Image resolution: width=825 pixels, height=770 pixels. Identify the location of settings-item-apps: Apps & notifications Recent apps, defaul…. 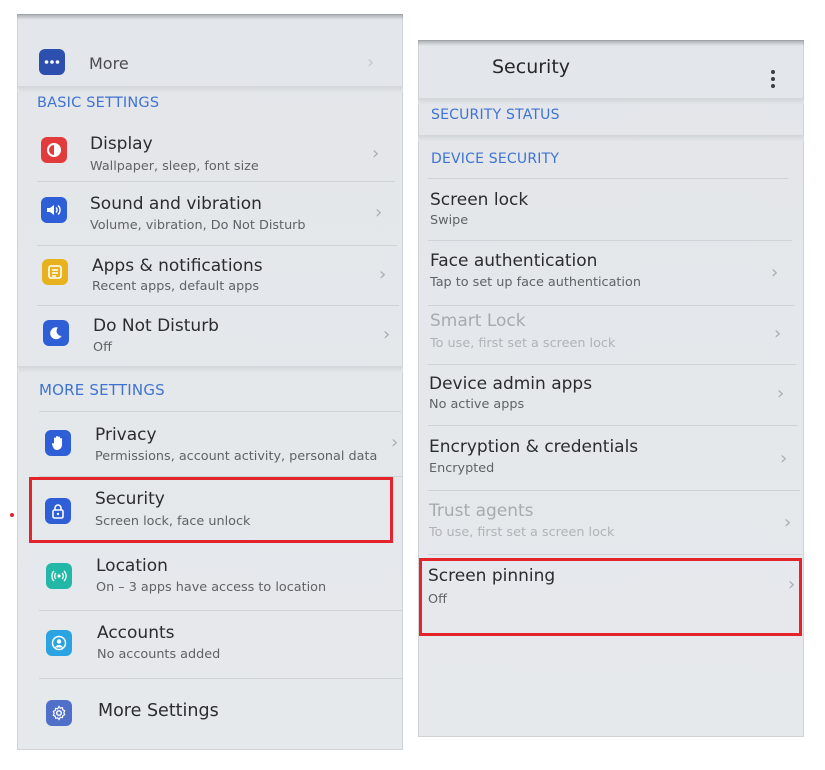
(210, 275).